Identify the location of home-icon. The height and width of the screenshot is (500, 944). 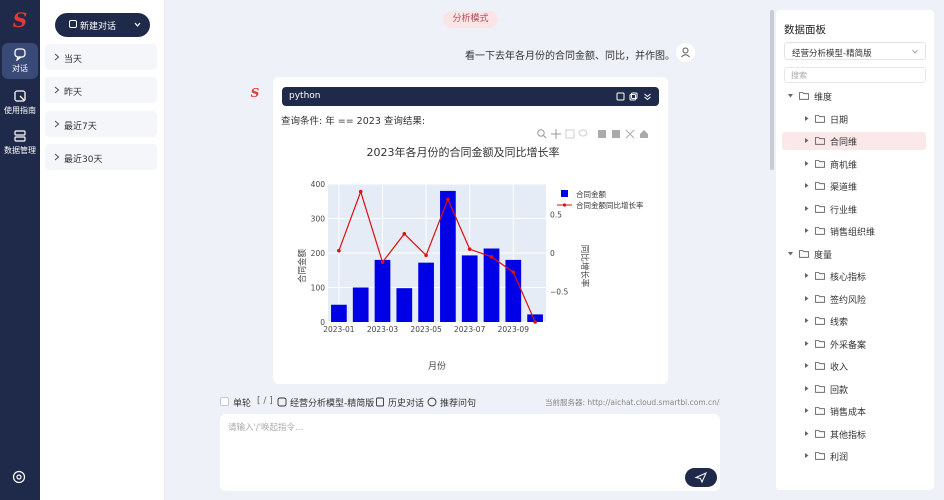
(644, 134).